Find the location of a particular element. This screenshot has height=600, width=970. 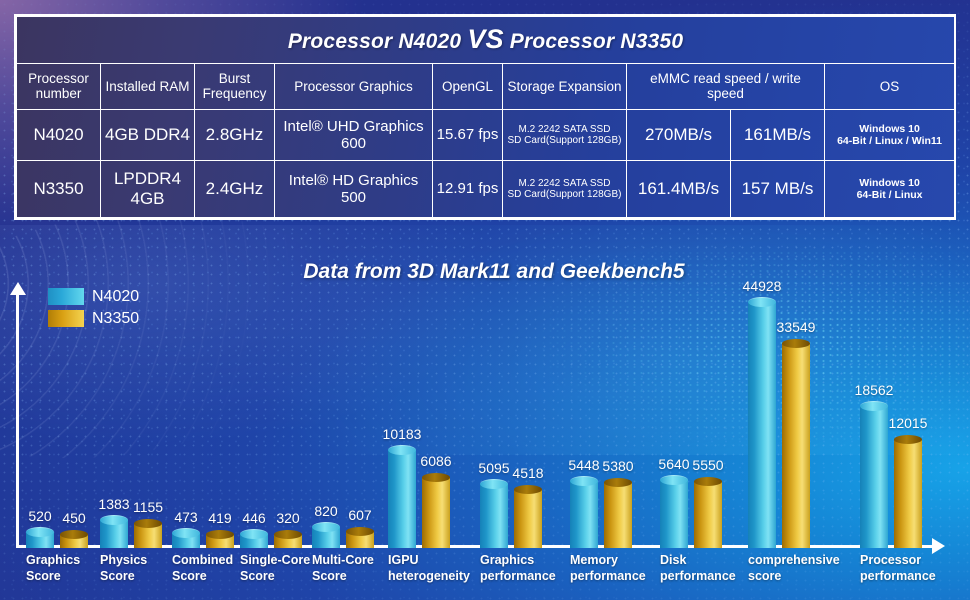

bar-n3350-2: 419 is located at coordinates (220, 529).